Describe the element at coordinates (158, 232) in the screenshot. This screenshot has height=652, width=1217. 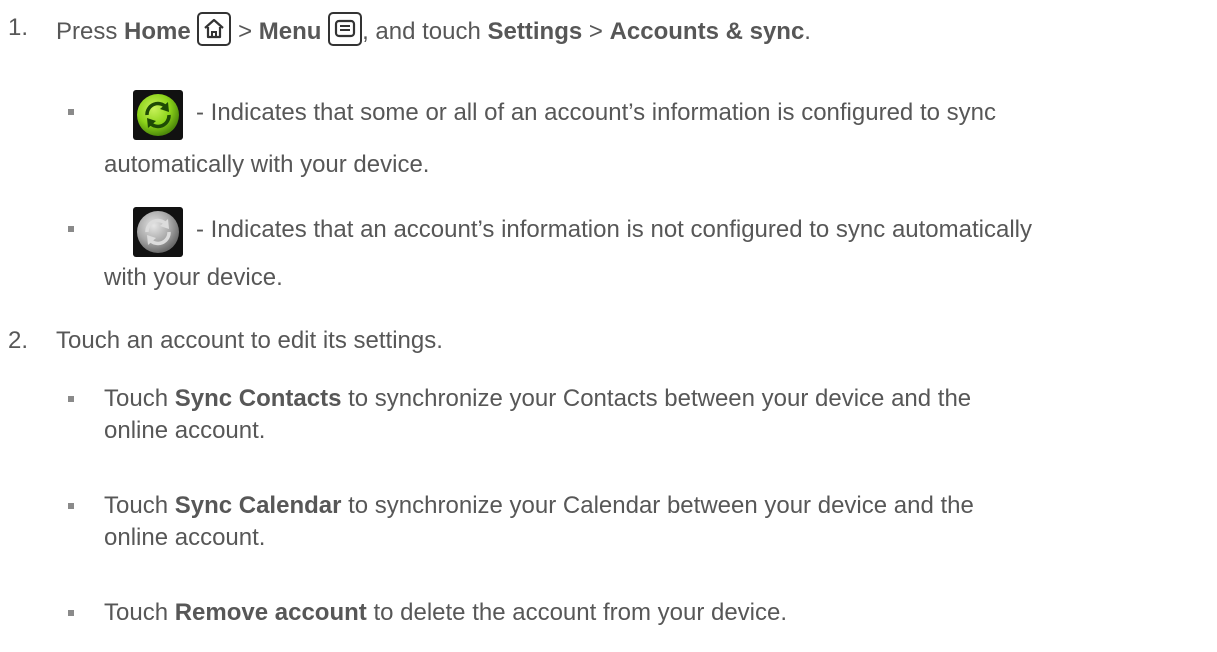
I see `sync-gray-icon` at that location.